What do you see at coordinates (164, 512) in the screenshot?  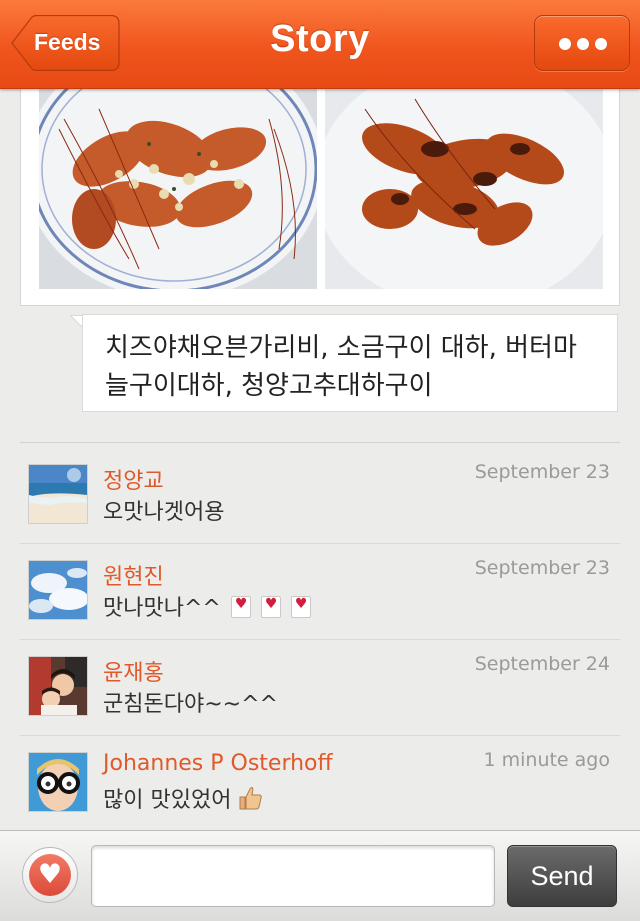 I see `comment-text: 오맛나겟어용` at bounding box center [164, 512].